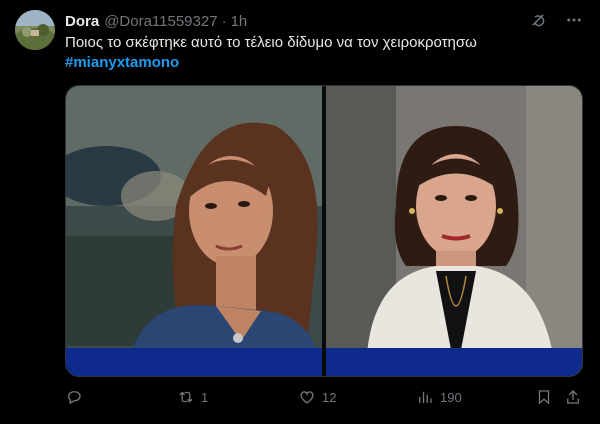 The height and width of the screenshot is (424, 600). What do you see at coordinates (82, 21) in the screenshot?
I see `author-name: Dora` at bounding box center [82, 21].